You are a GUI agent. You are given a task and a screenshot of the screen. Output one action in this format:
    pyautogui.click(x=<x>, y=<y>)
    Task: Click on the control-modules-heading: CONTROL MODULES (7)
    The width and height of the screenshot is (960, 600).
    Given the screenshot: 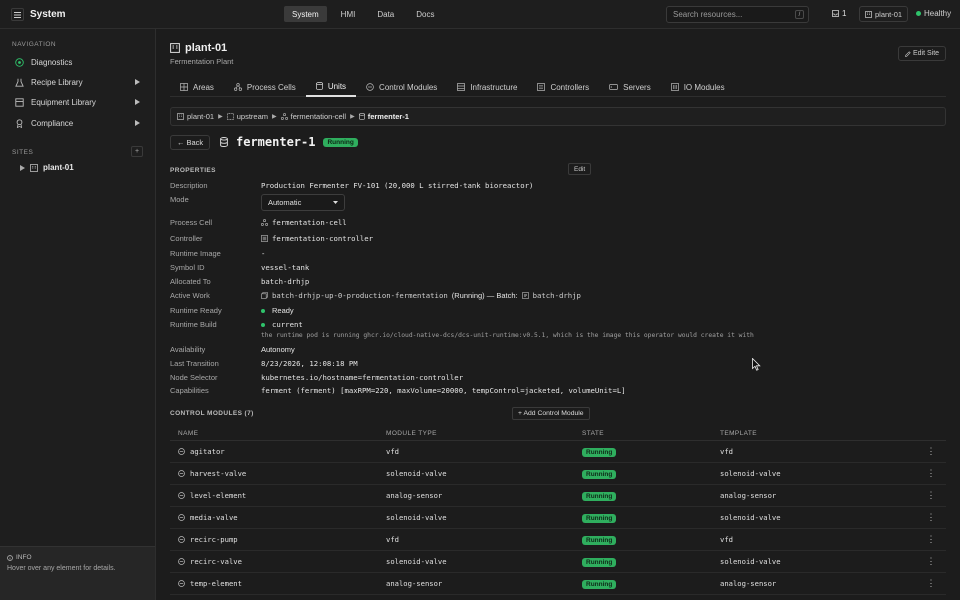 What is the action you would take?
    pyautogui.click(x=212, y=413)
    